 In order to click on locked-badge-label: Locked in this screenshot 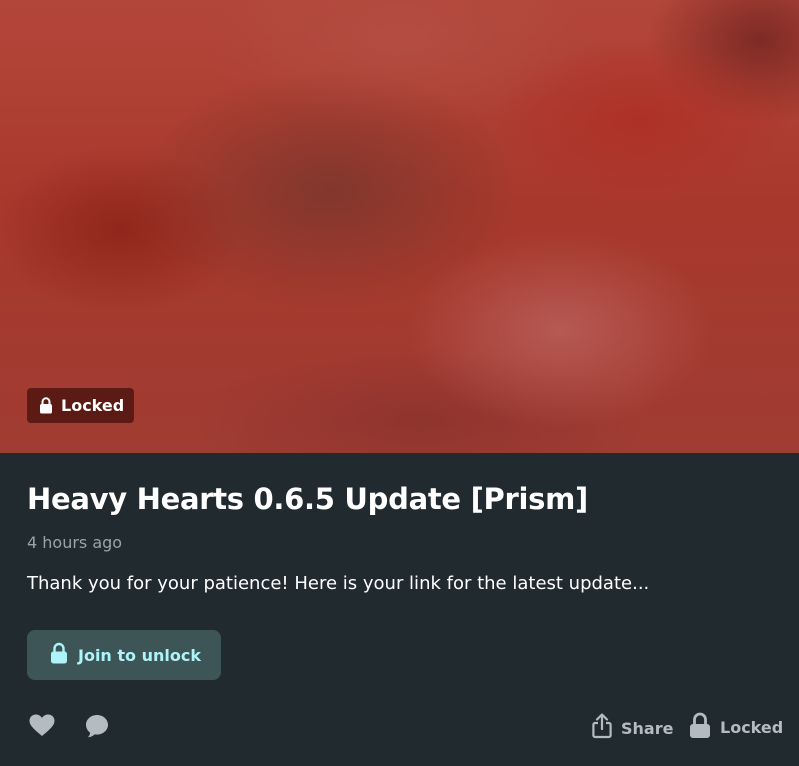, I will do `click(93, 405)`.